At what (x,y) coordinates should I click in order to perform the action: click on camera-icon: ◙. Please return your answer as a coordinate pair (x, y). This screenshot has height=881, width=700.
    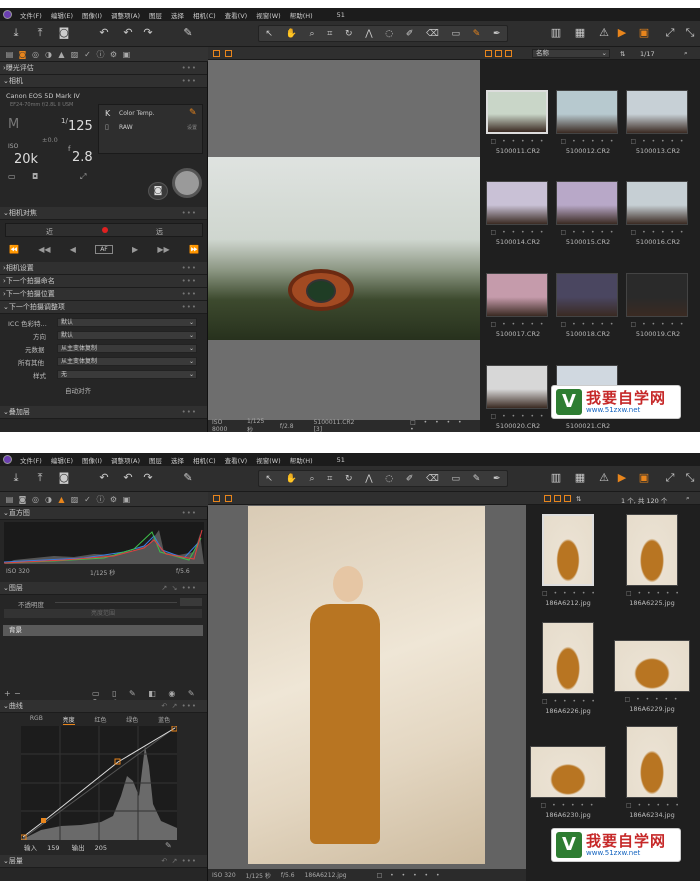
    Looking at the image, I should click on (64, 33).